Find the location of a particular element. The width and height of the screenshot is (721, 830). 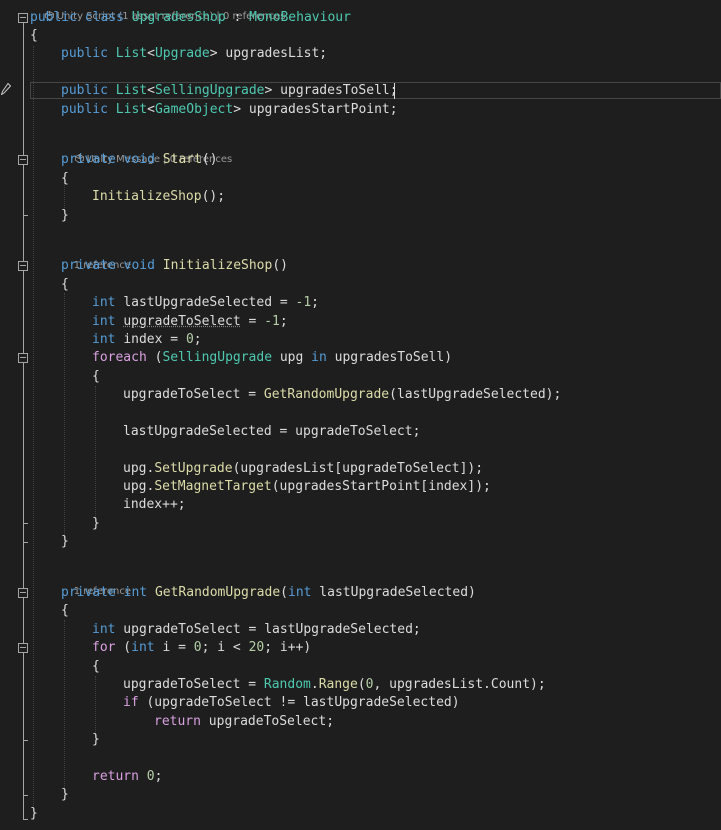

identifier: upgradeToSelect; is located at coordinates (267, 721).